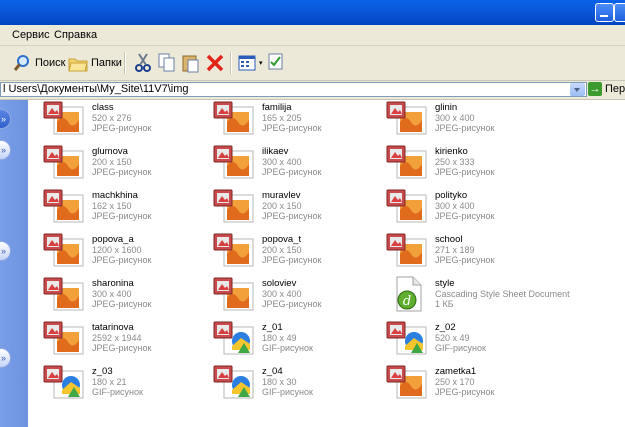 The width and height of the screenshot is (625, 427). What do you see at coordinates (456, 371) in the screenshot?
I see `file-name: zametka1` at bounding box center [456, 371].